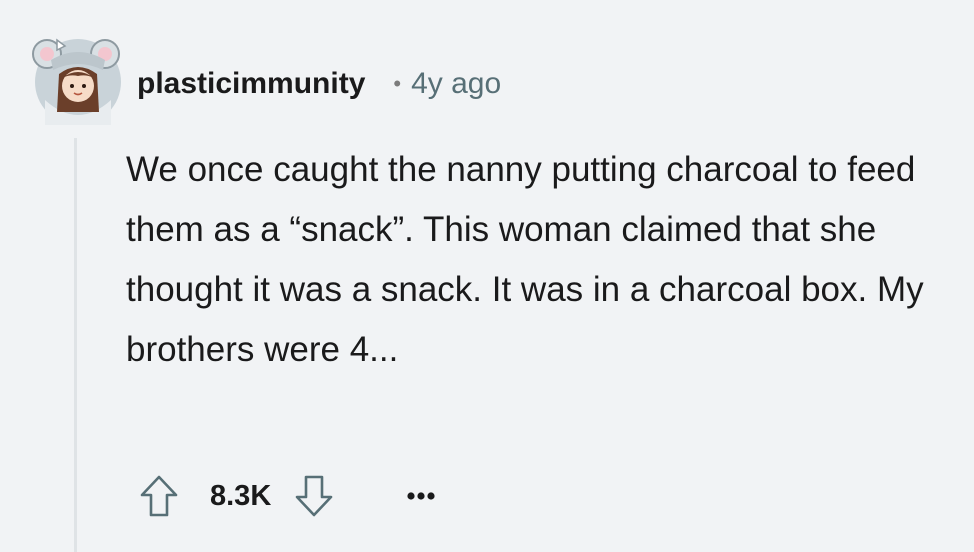 Image resolution: width=974 pixels, height=552 pixels. I want to click on user-avatar-icon, so click(76, 81).